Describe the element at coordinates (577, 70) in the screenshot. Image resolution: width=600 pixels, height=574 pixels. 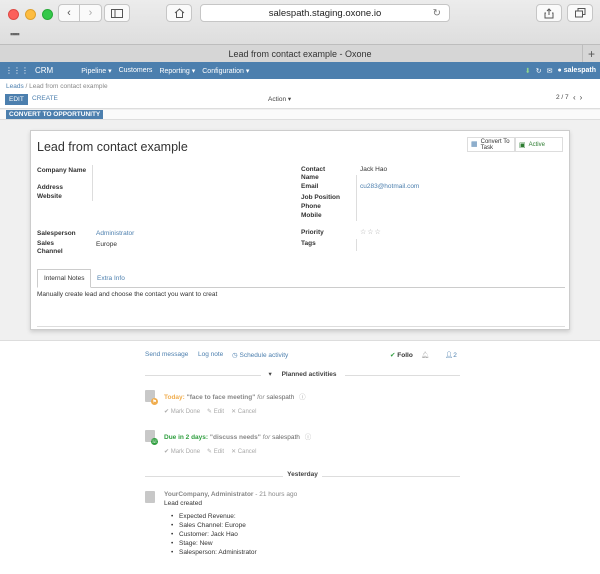
I see `user-menu: ● salespath` at that location.